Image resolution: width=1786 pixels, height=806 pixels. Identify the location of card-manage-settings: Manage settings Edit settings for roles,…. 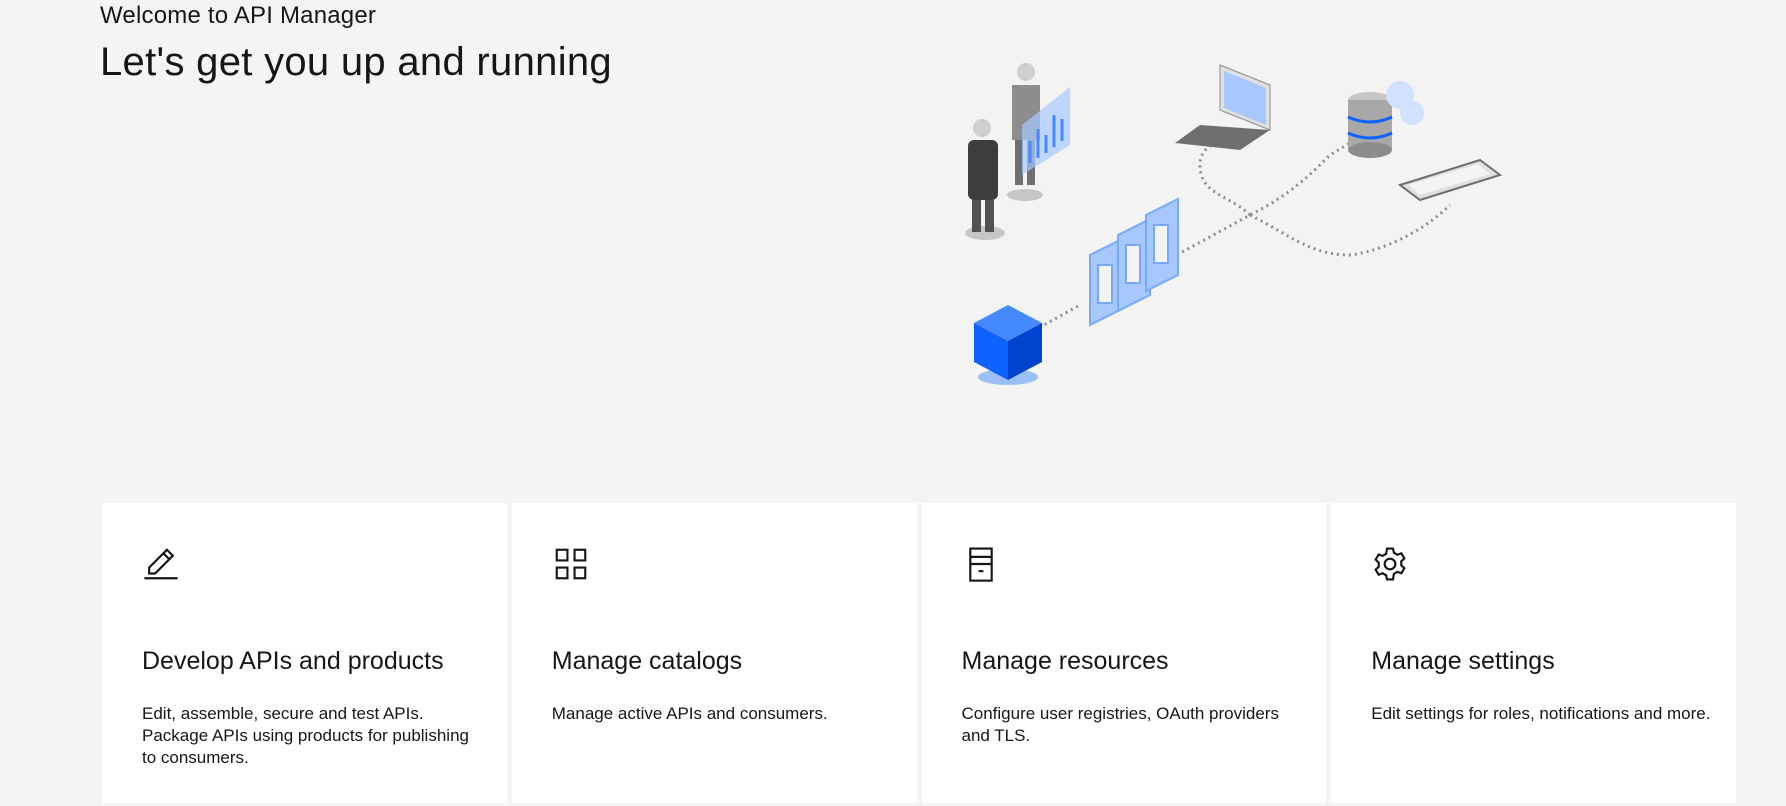
(1533, 653).